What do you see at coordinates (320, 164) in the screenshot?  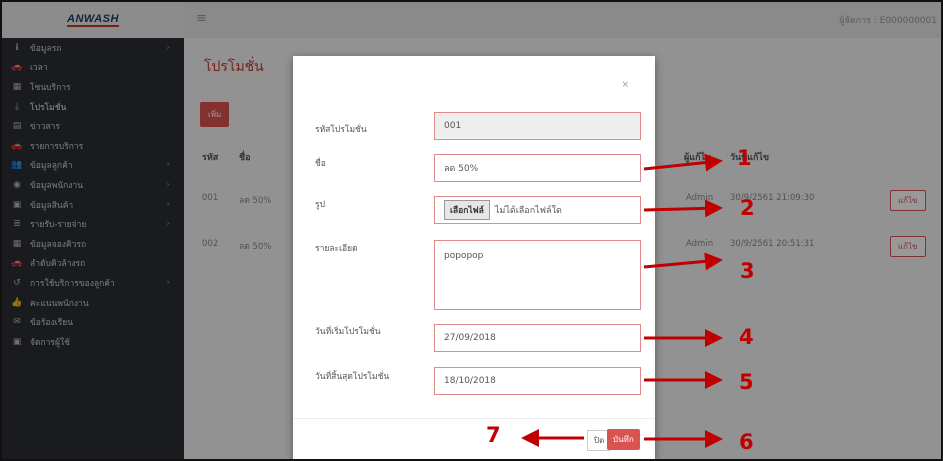 I see `label-promotion-name: ชื่อ` at bounding box center [320, 164].